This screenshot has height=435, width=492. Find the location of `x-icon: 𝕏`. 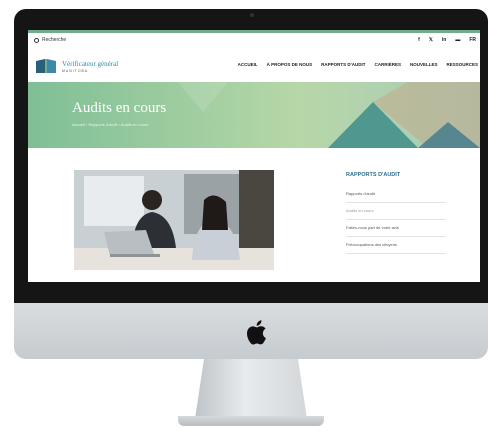

x-icon: 𝕏 is located at coordinates (431, 40).